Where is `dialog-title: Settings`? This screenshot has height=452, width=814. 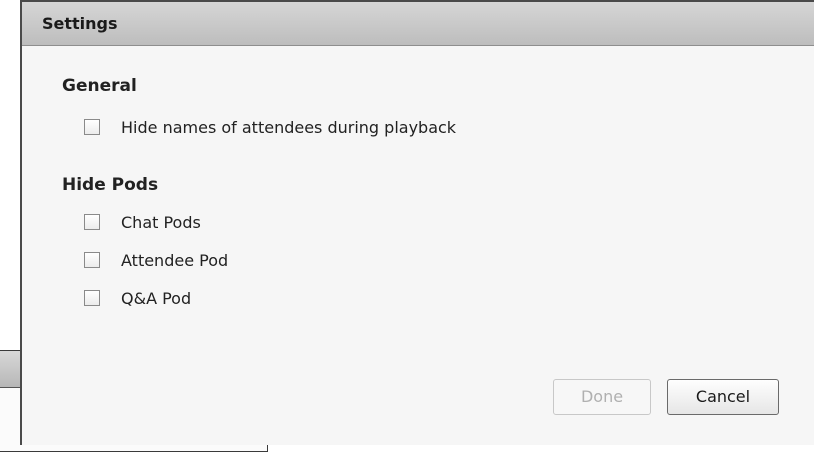
dialog-title: Settings is located at coordinates (418, 24).